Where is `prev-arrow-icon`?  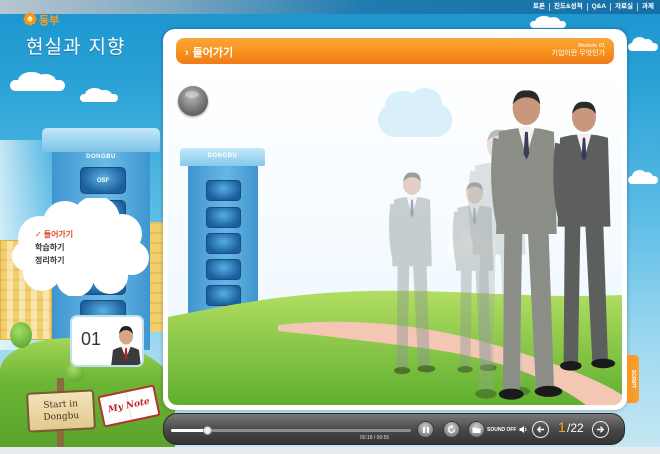
prev-arrow-icon is located at coordinates (540, 429).